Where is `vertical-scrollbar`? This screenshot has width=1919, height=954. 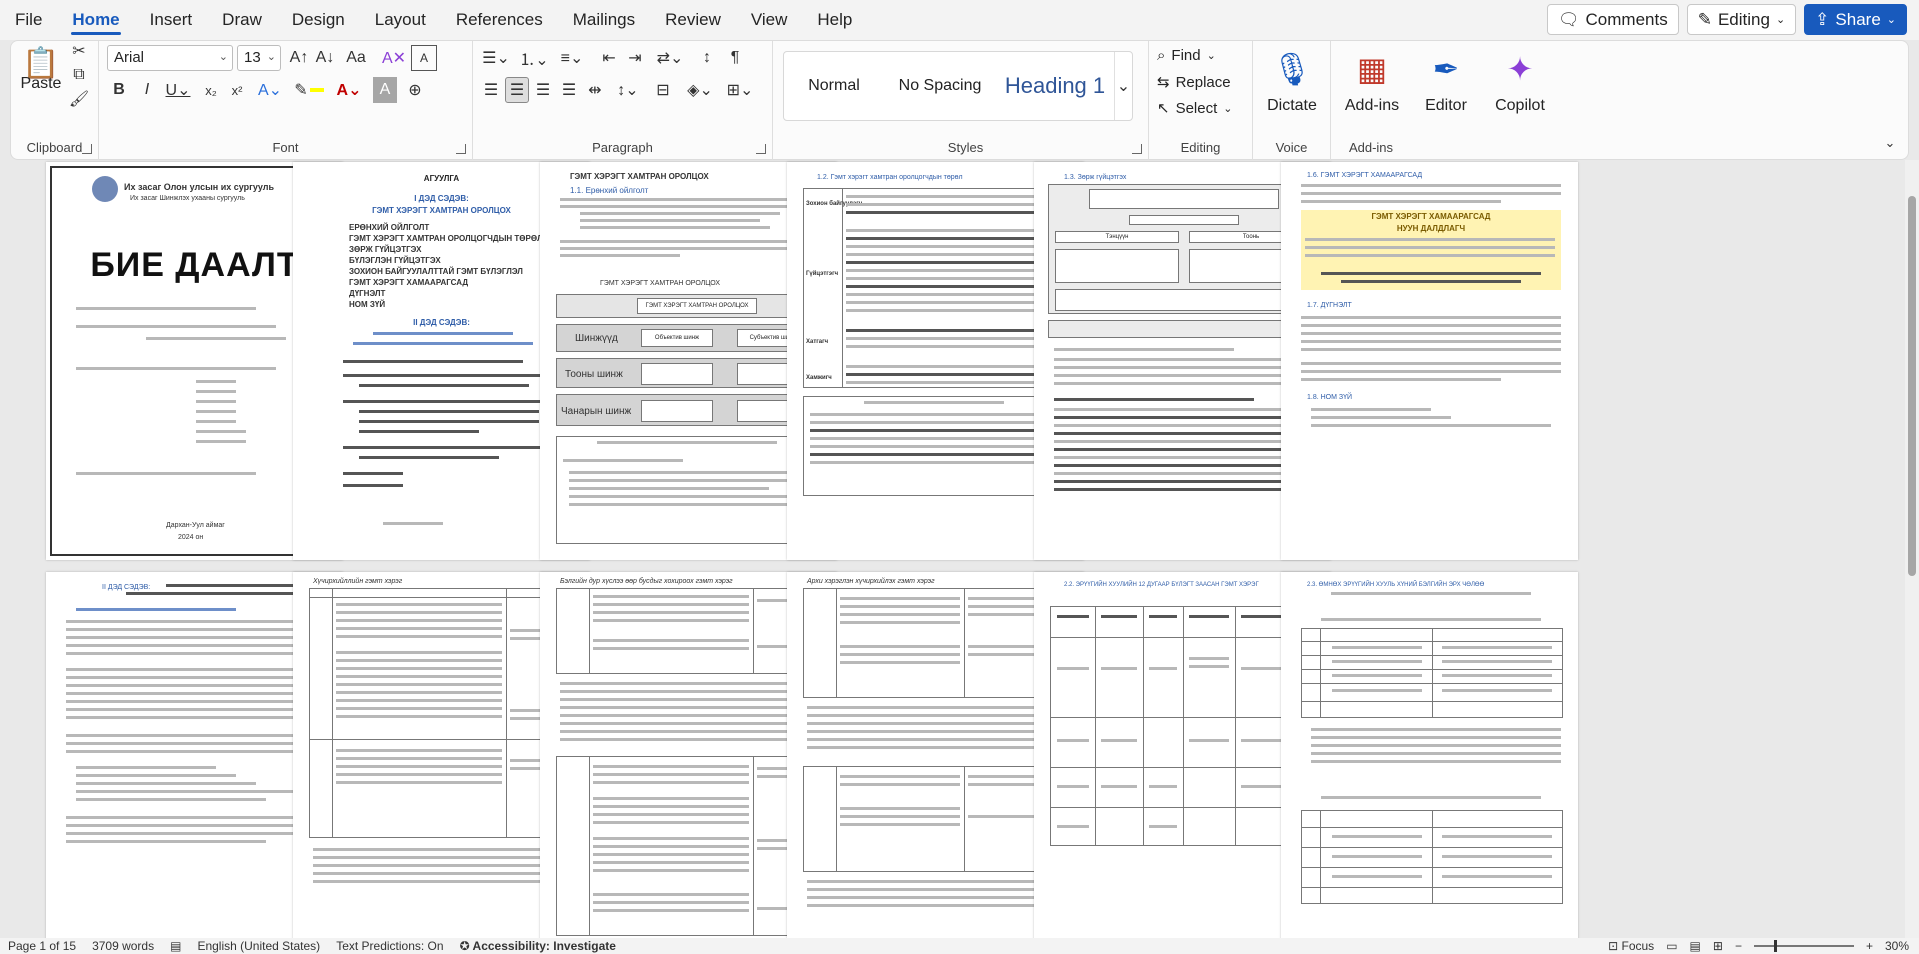
vertical-scrollbar is located at coordinates (1912, 549).